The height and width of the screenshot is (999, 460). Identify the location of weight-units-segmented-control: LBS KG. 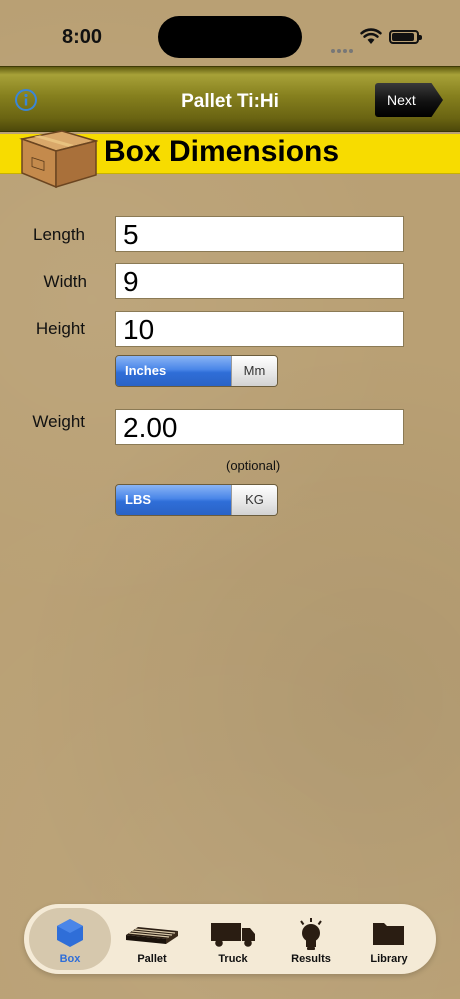
(196, 500).